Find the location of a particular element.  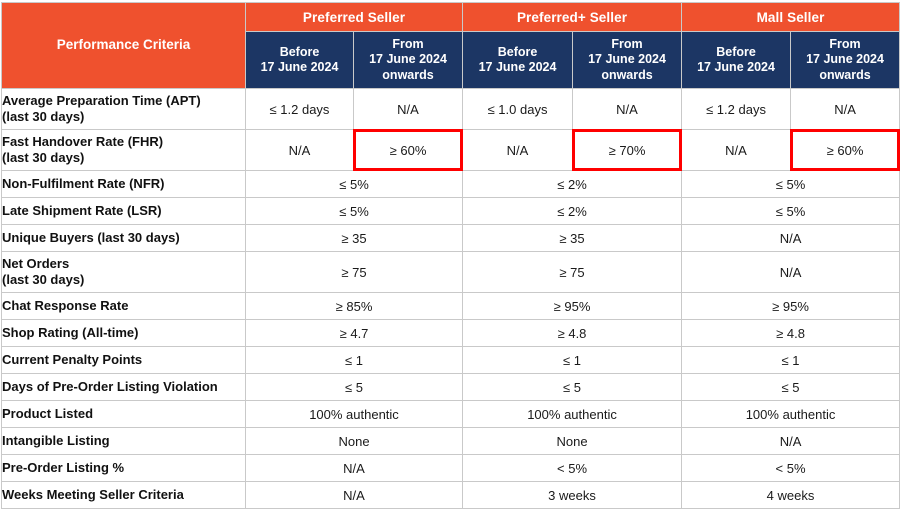

value-text: < 5% is located at coordinates (572, 468).